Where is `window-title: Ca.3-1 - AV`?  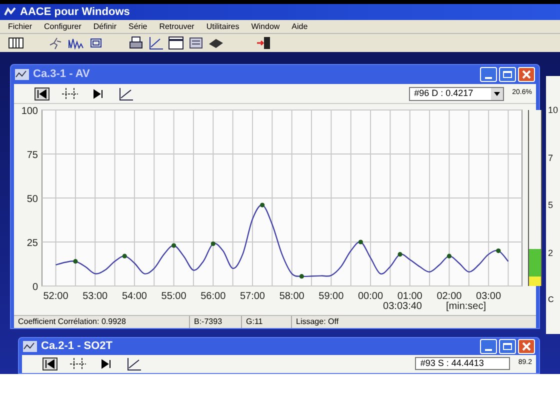
window-title: Ca.3-1 - AV is located at coordinates (61, 74).